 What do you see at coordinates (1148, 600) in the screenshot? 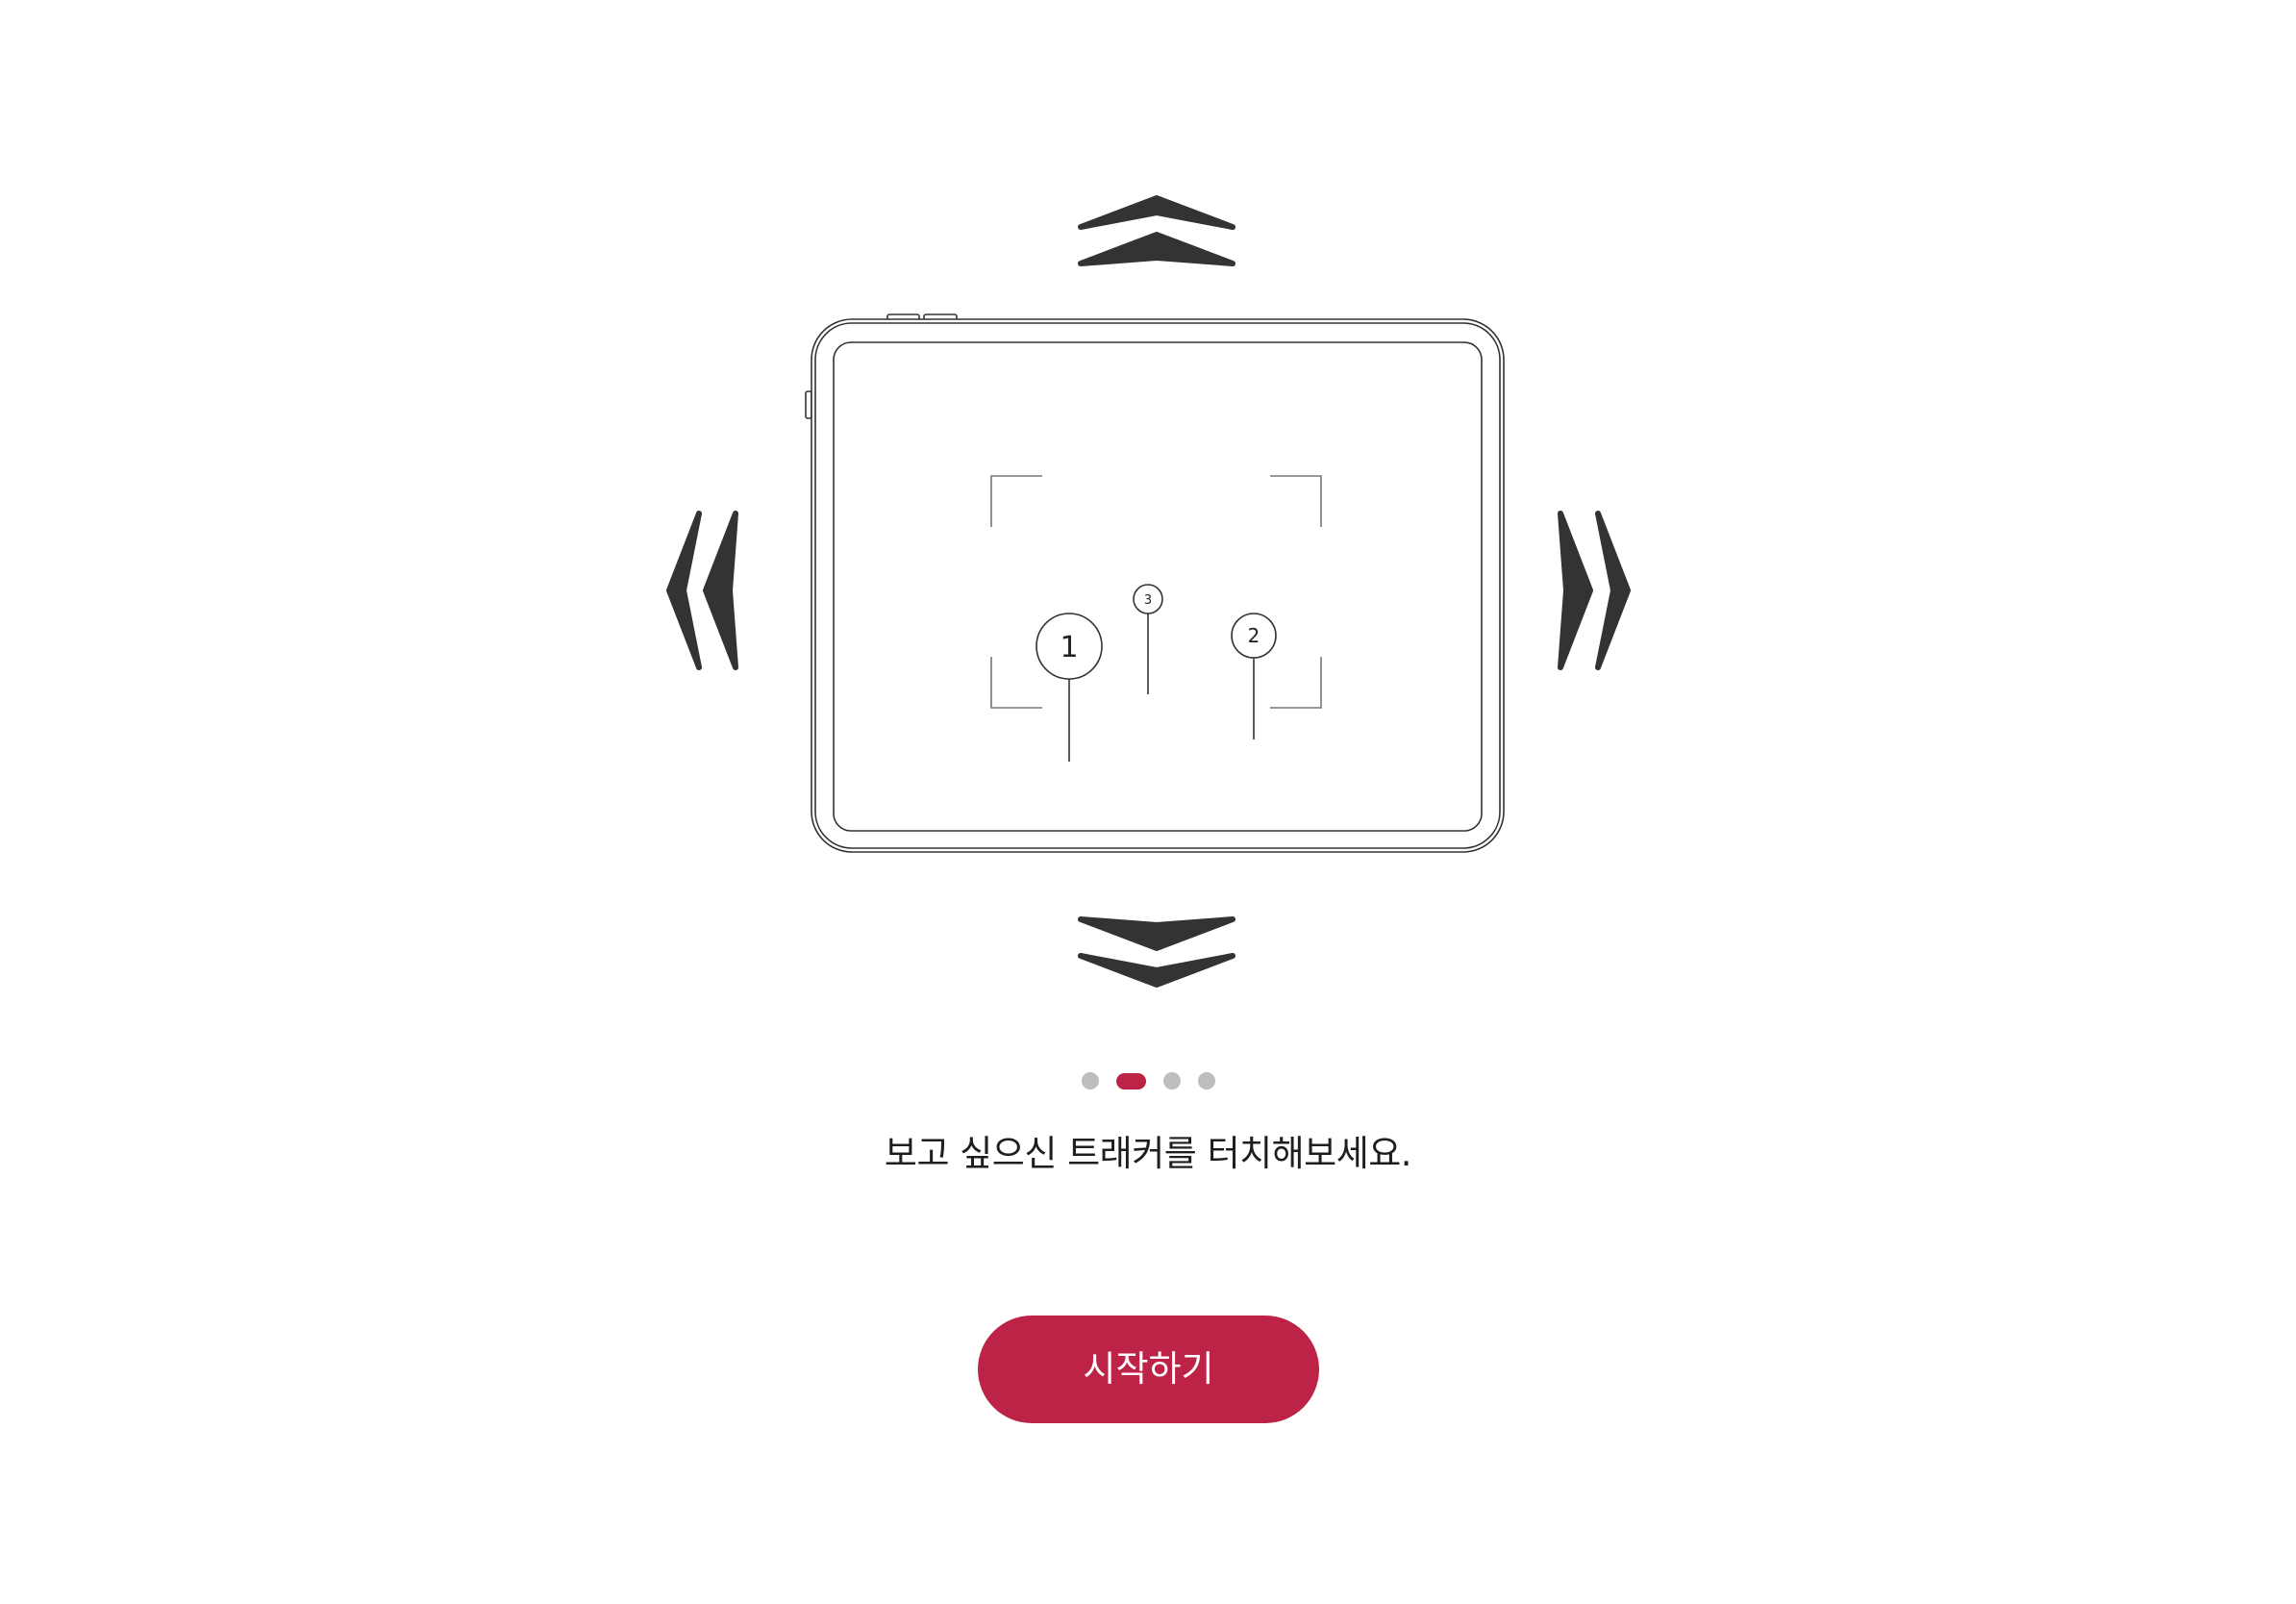
I see `tracker-marker-label: 3` at bounding box center [1148, 600].